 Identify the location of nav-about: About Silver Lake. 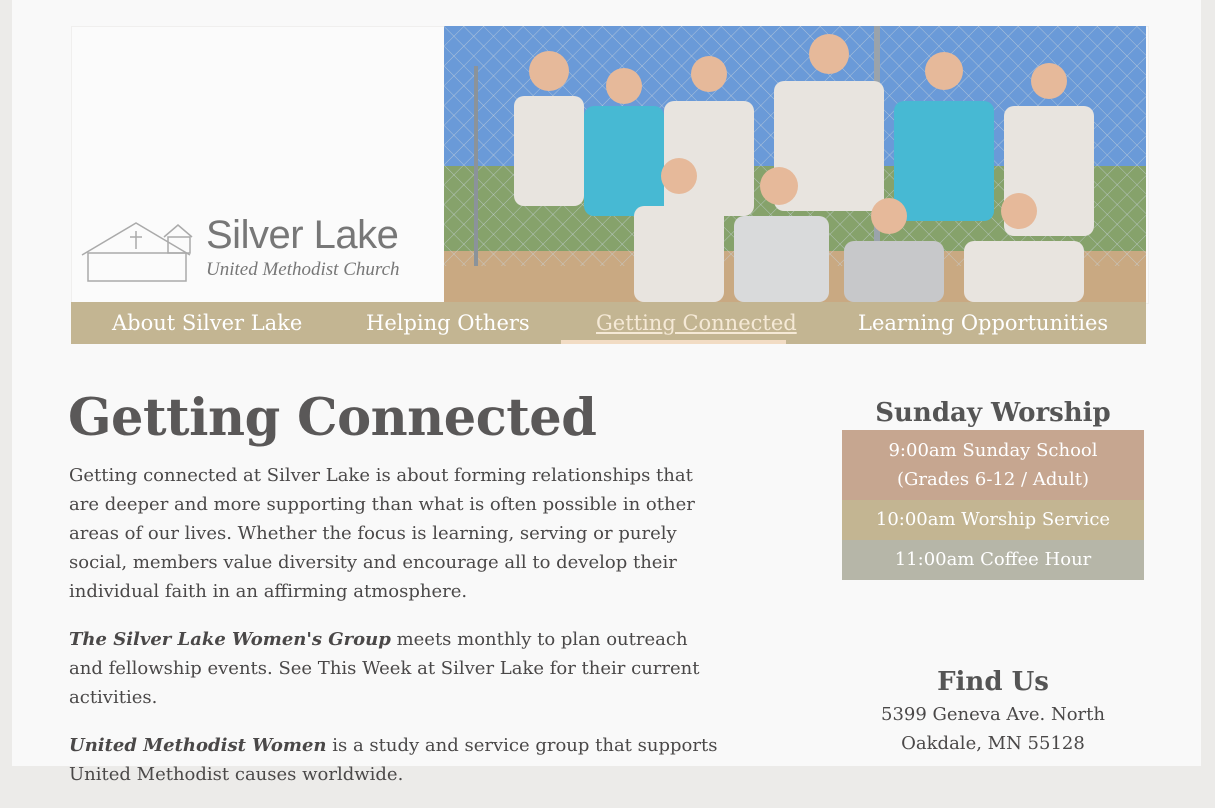
(207, 323).